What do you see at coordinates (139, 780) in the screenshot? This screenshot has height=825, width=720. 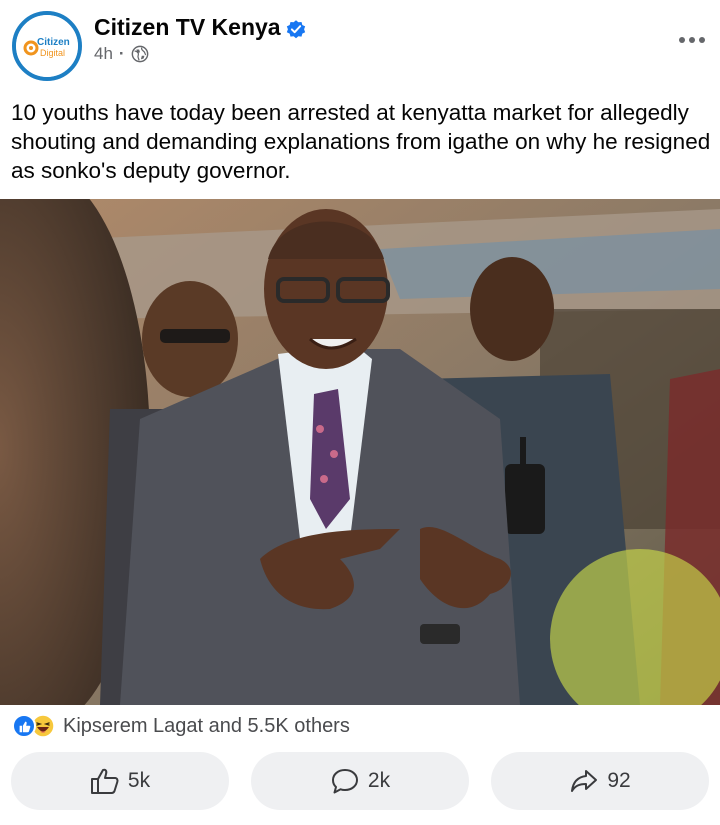 I see `like-count: 5k` at bounding box center [139, 780].